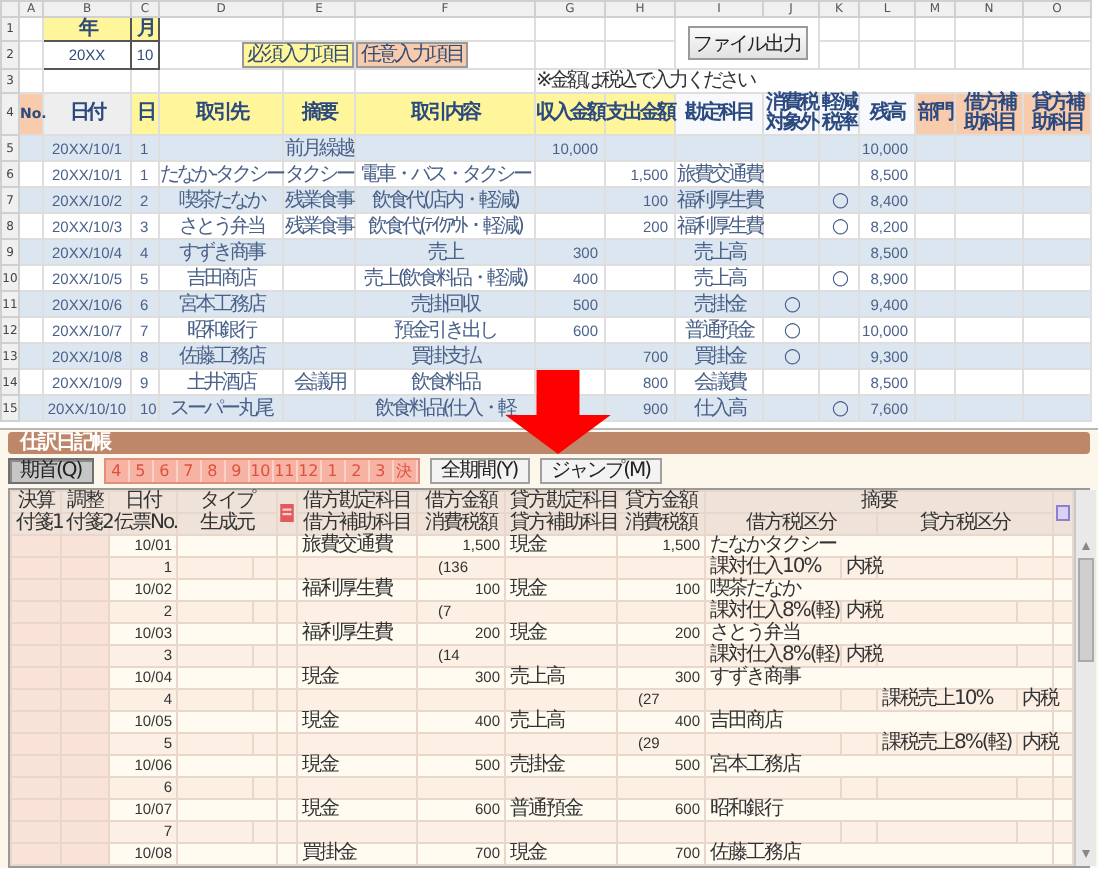  Describe the element at coordinates (935, 114) in the screenshot. I see `column-header: 部門` at that location.